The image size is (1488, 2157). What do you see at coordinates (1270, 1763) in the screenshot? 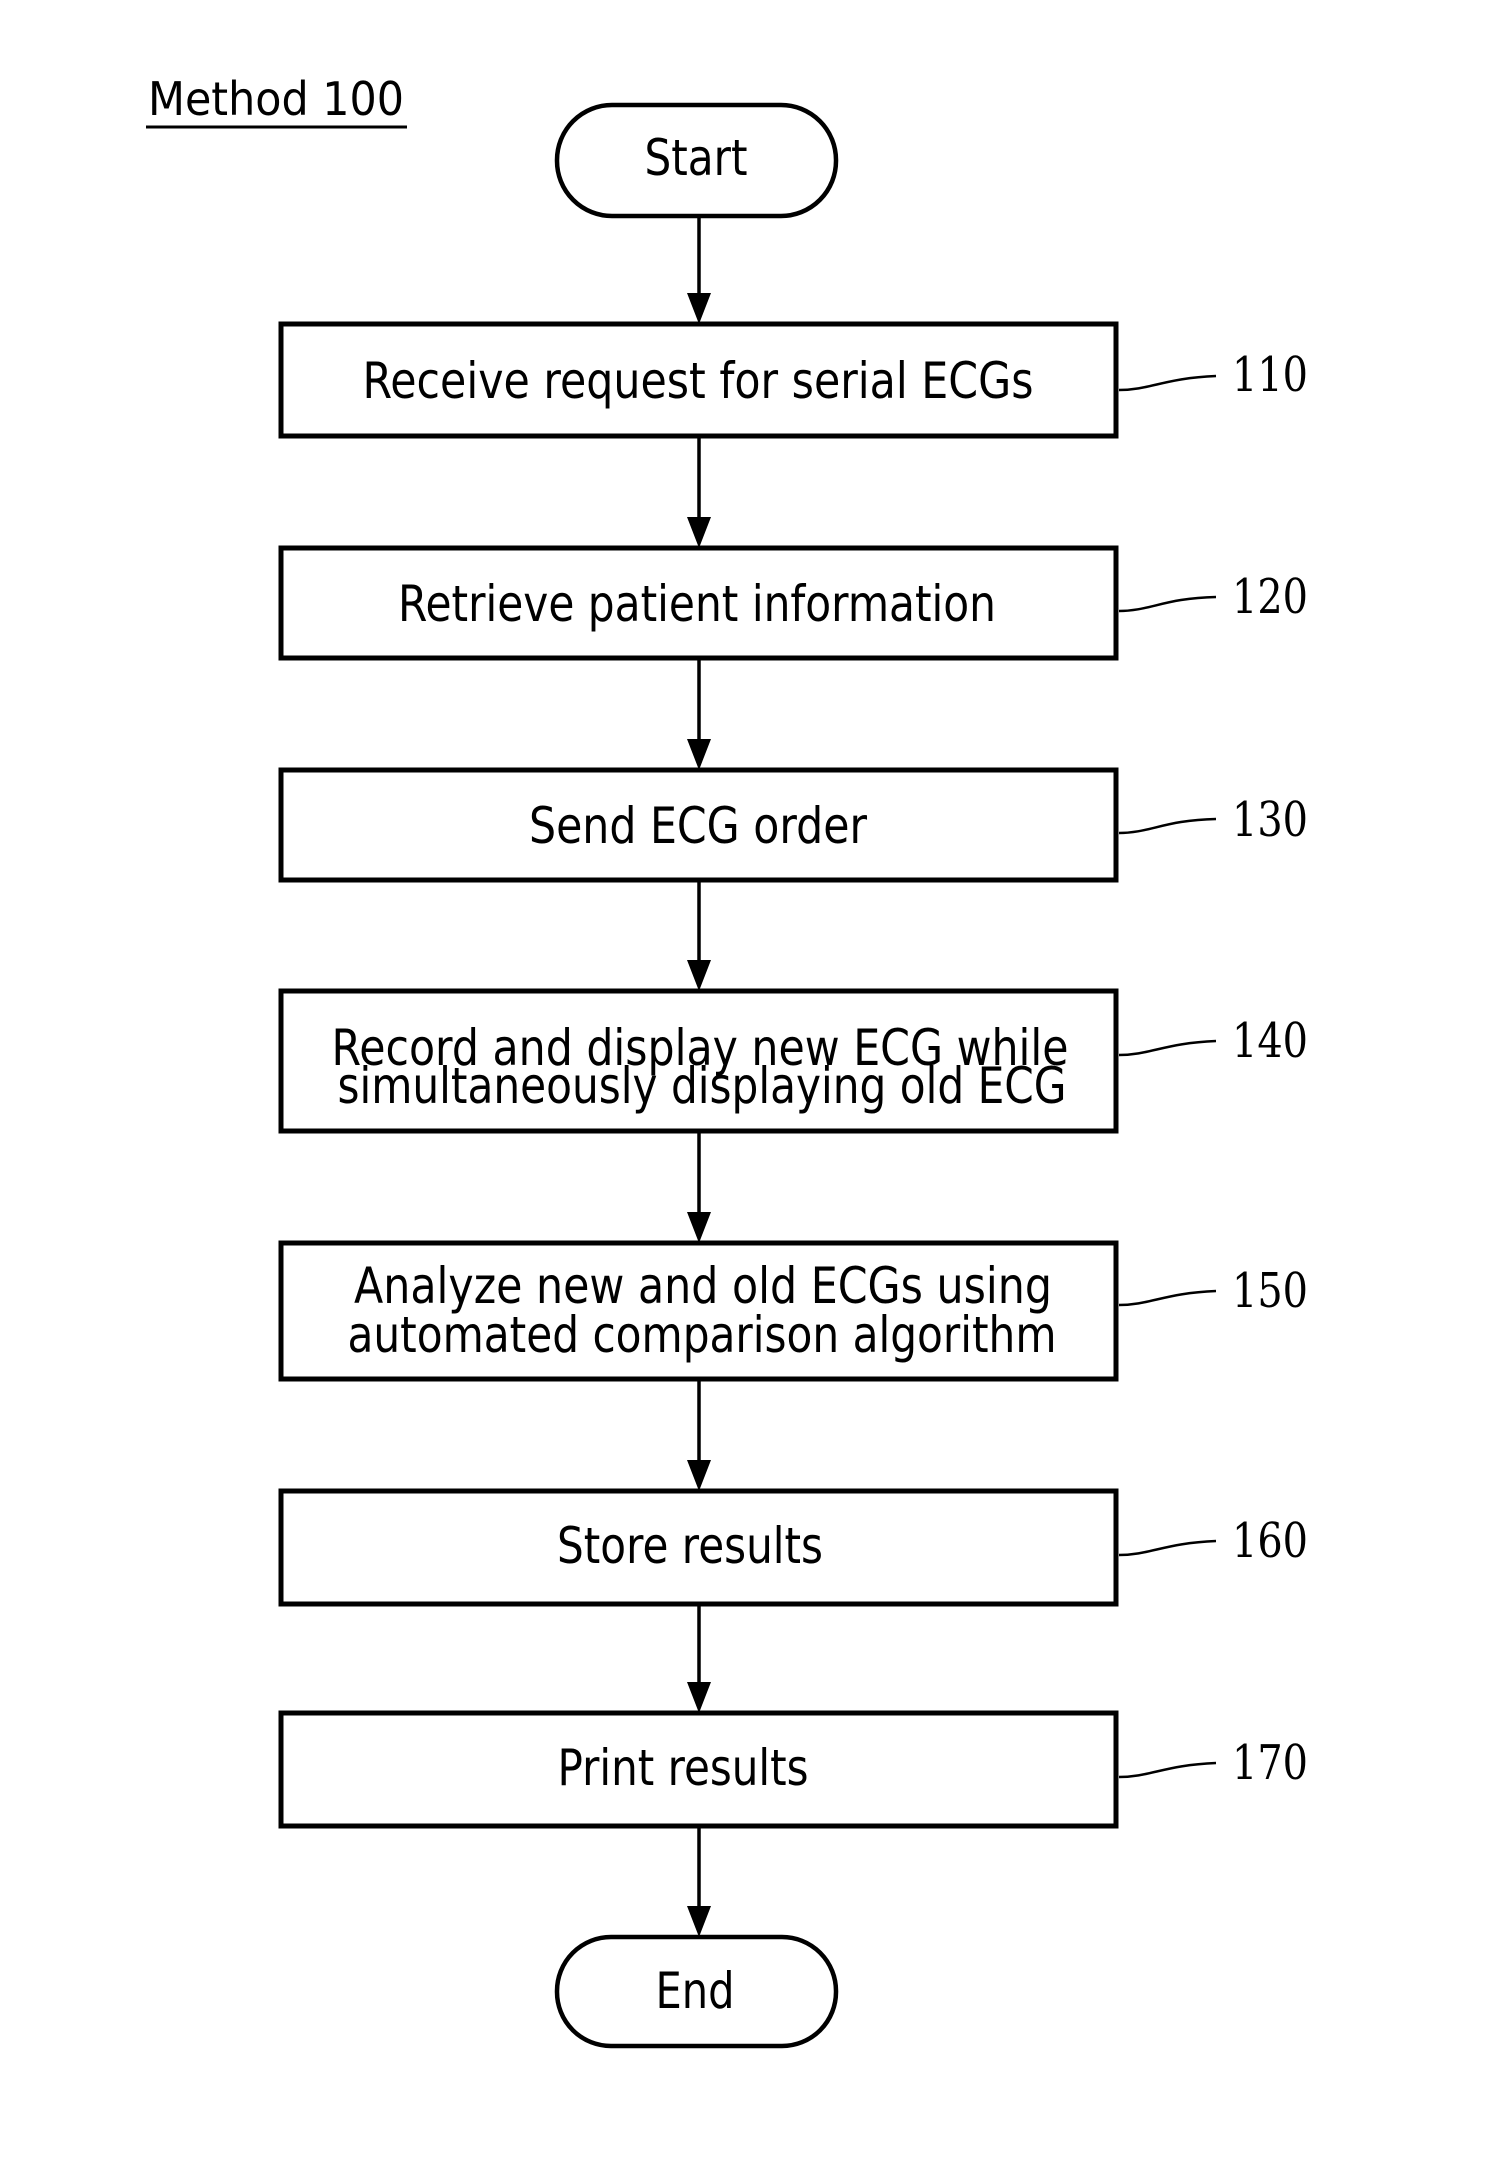
I see `step-170-reference-number: 170` at bounding box center [1270, 1763].